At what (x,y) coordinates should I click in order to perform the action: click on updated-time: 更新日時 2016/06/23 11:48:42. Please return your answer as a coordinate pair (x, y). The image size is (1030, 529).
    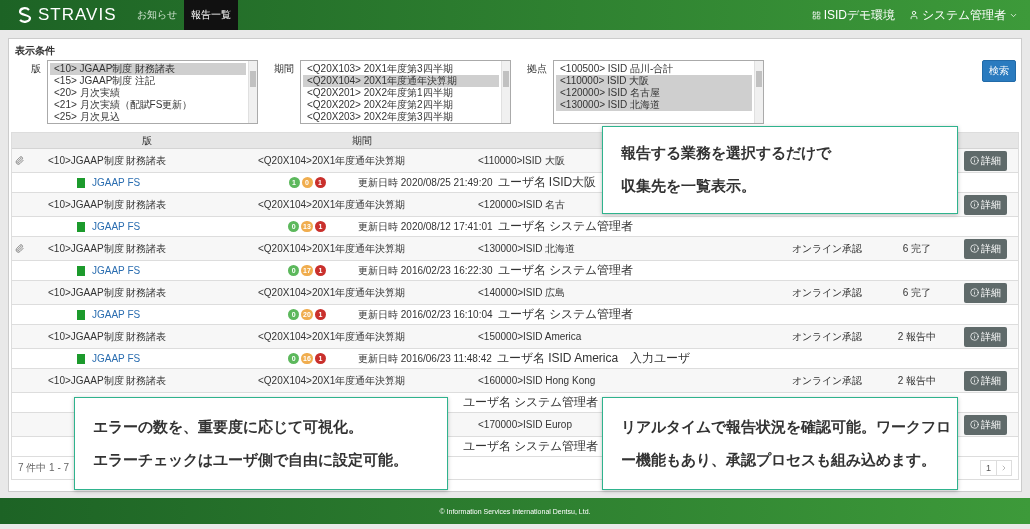
    Looking at the image, I should click on (425, 358).